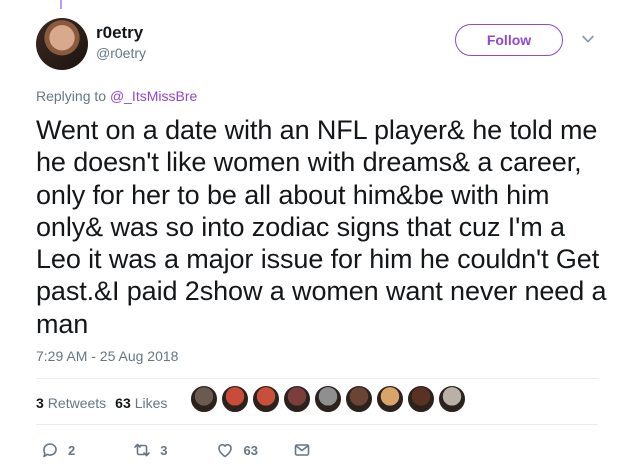  I want to click on tweet-timestamp: 7:29 AM - 25 Aug 2018, so click(107, 356).